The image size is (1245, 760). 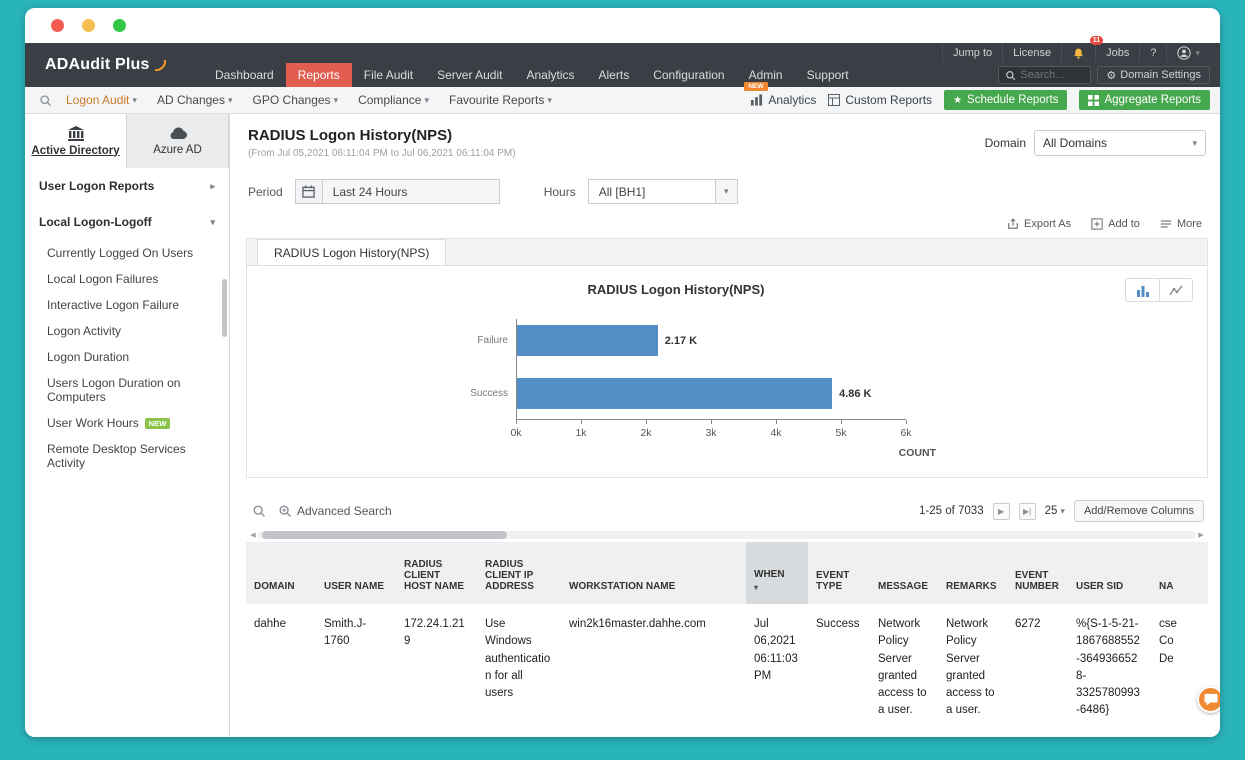 I want to click on global-search-box, so click(x=1045, y=75).